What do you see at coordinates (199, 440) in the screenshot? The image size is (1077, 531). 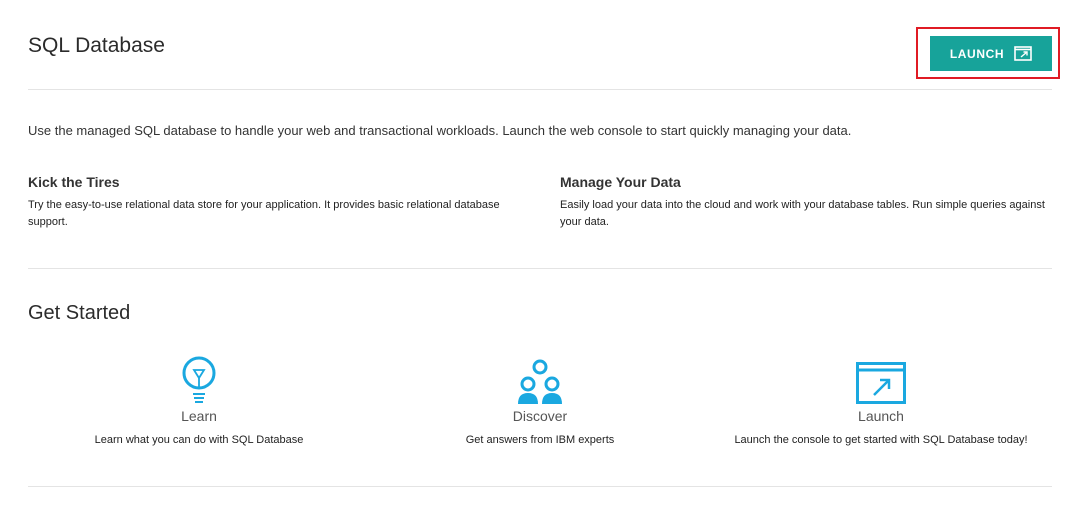 I see `card-description: Learn what you can do with SQL Database` at bounding box center [199, 440].